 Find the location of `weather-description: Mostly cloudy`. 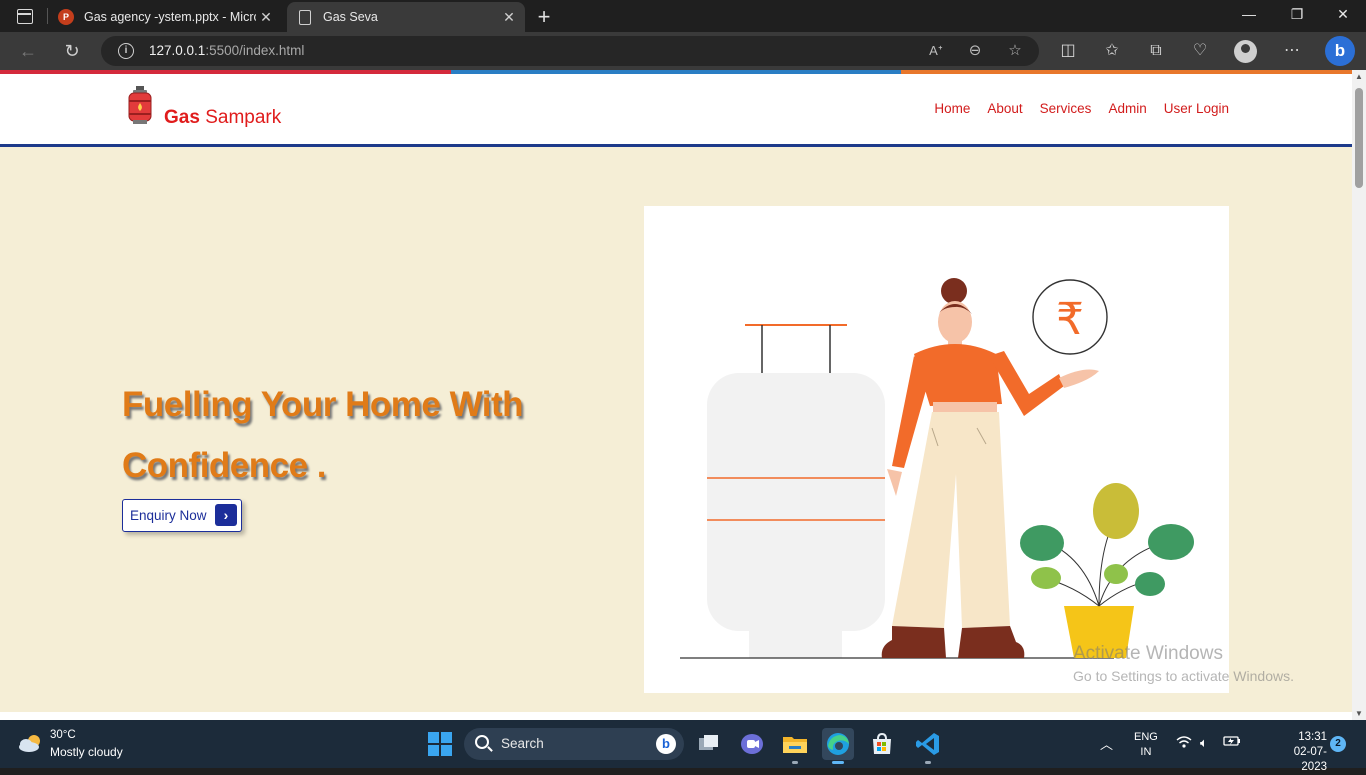

weather-description: Mostly cloudy is located at coordinates (86, 752).